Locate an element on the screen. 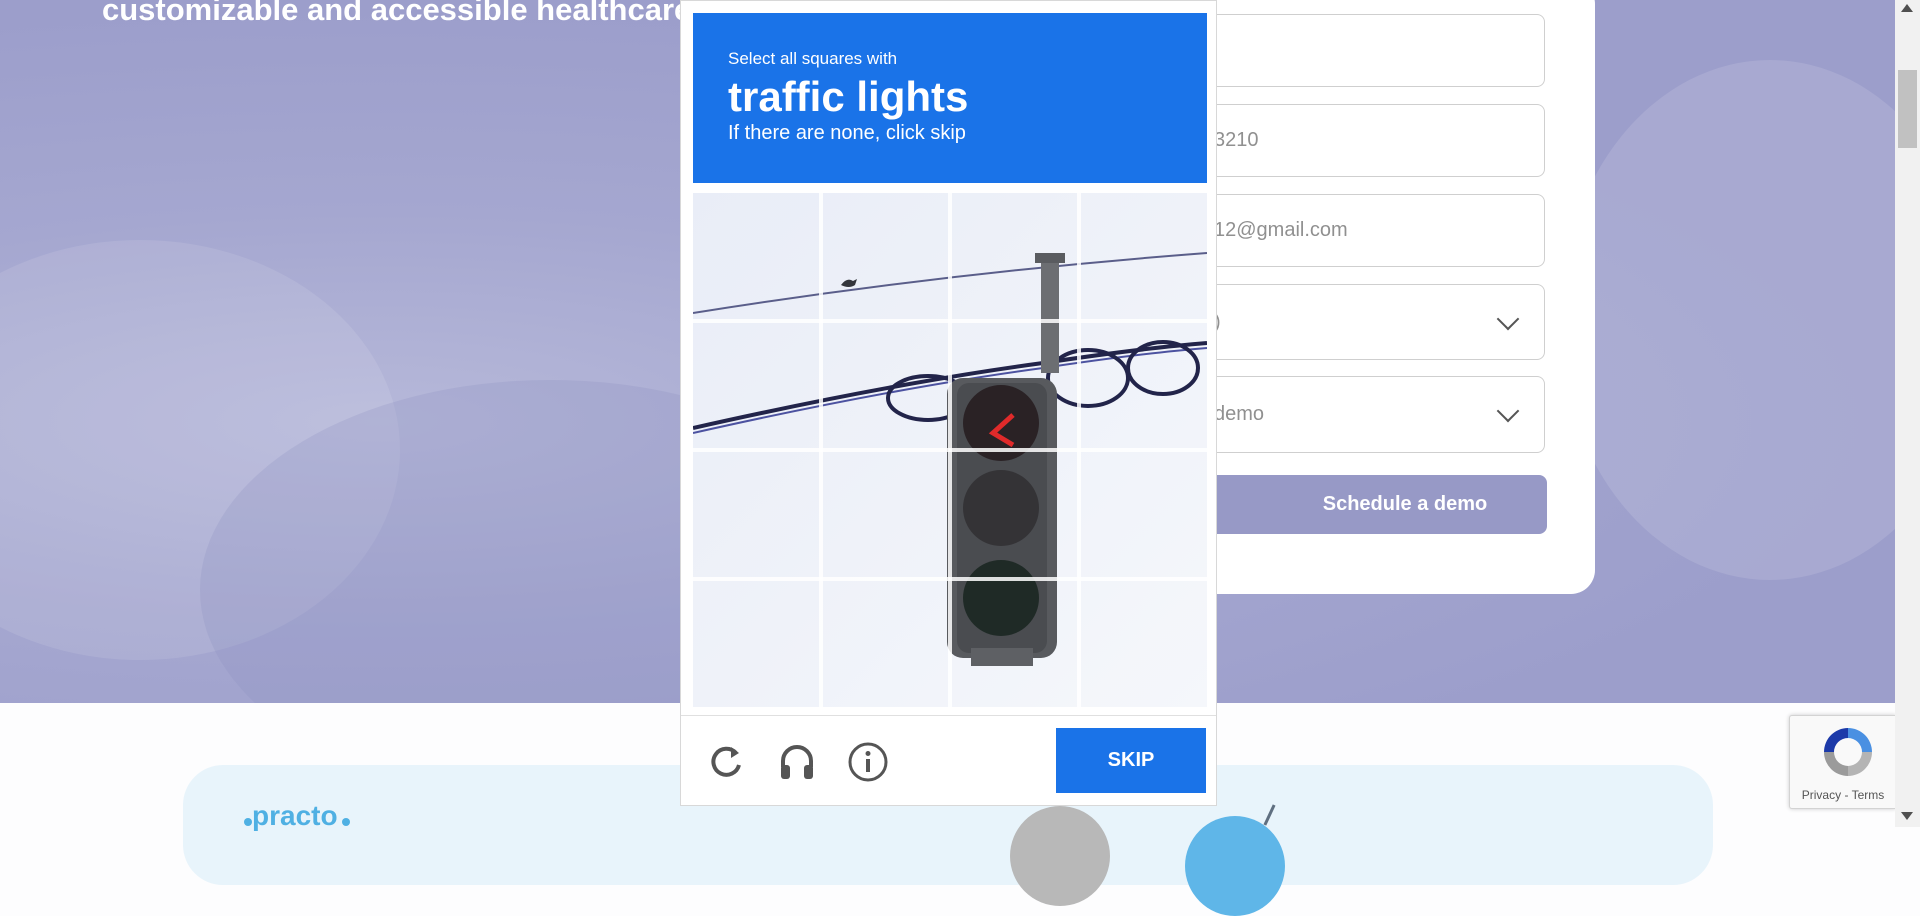  reload-icon is located at coordinates (726, 762).